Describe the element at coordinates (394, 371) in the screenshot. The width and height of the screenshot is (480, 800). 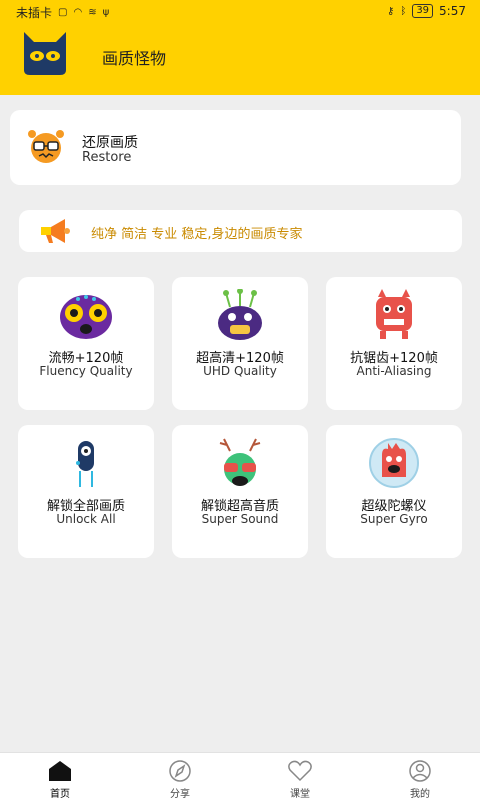
I see `tile-subtitle: Anti-Aliasing` at that location.